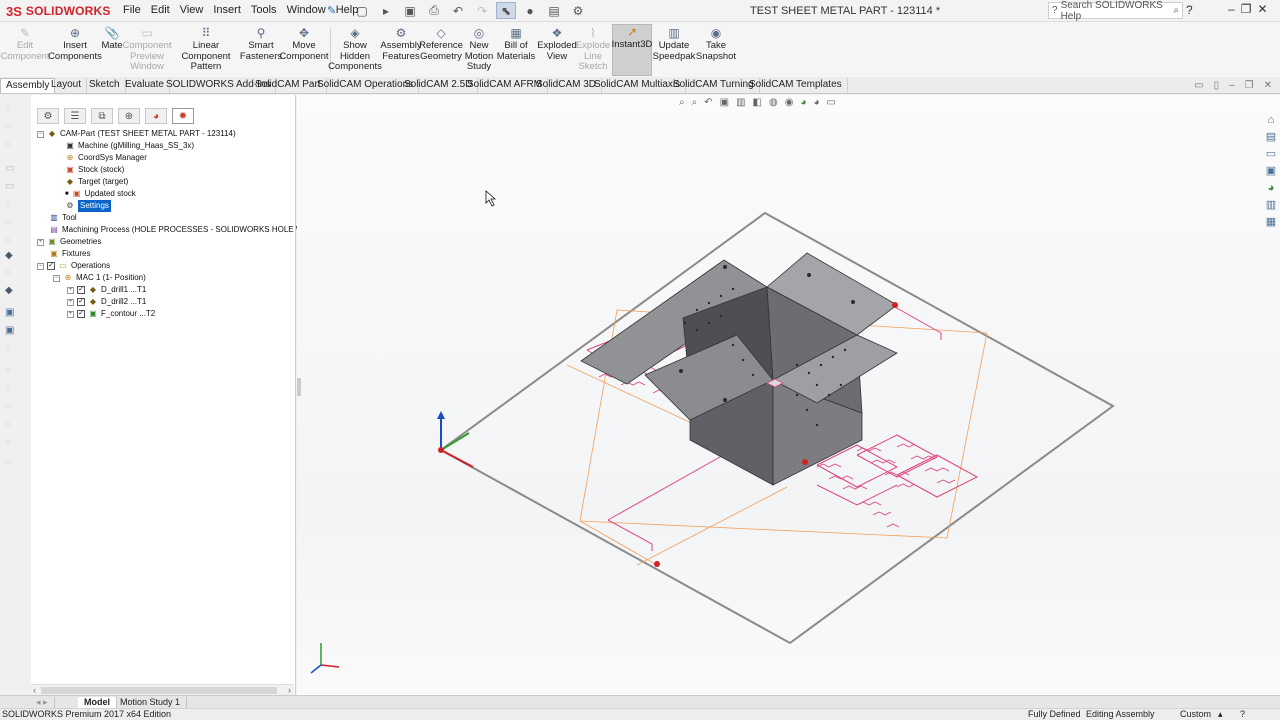 The width and height of the screenshot is (1280, 720). Describe the element at coordinates (111, 314) in the screenshot. I see `tree-item-contour: + ✓ ▣ F_contour ...T2` at that location.